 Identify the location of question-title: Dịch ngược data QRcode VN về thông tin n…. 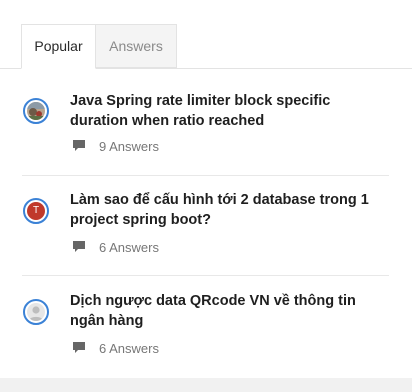
(230, 311).